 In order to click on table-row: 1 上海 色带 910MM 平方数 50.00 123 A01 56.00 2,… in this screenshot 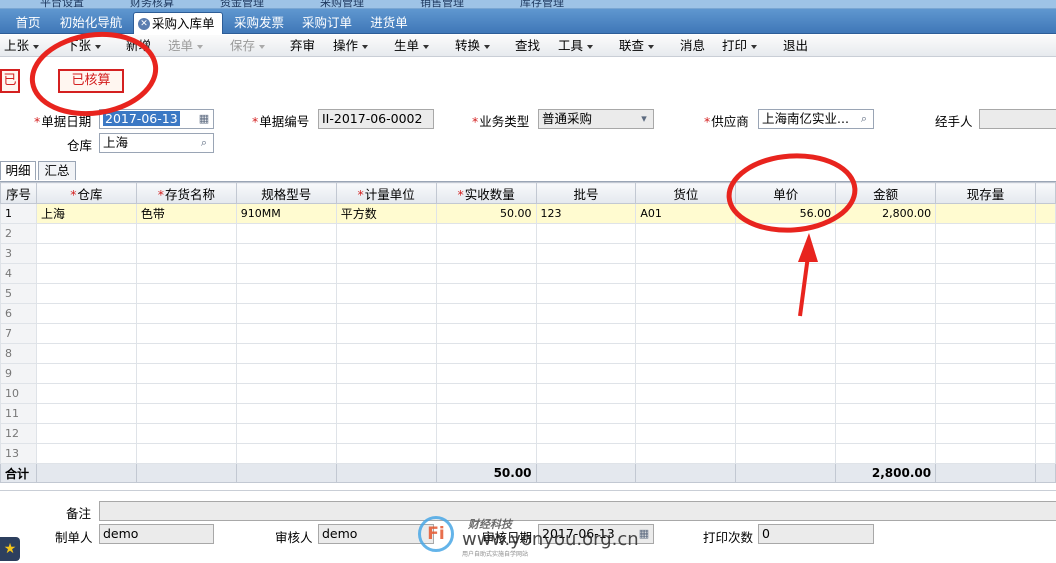, I will do `click(528, 213)`.